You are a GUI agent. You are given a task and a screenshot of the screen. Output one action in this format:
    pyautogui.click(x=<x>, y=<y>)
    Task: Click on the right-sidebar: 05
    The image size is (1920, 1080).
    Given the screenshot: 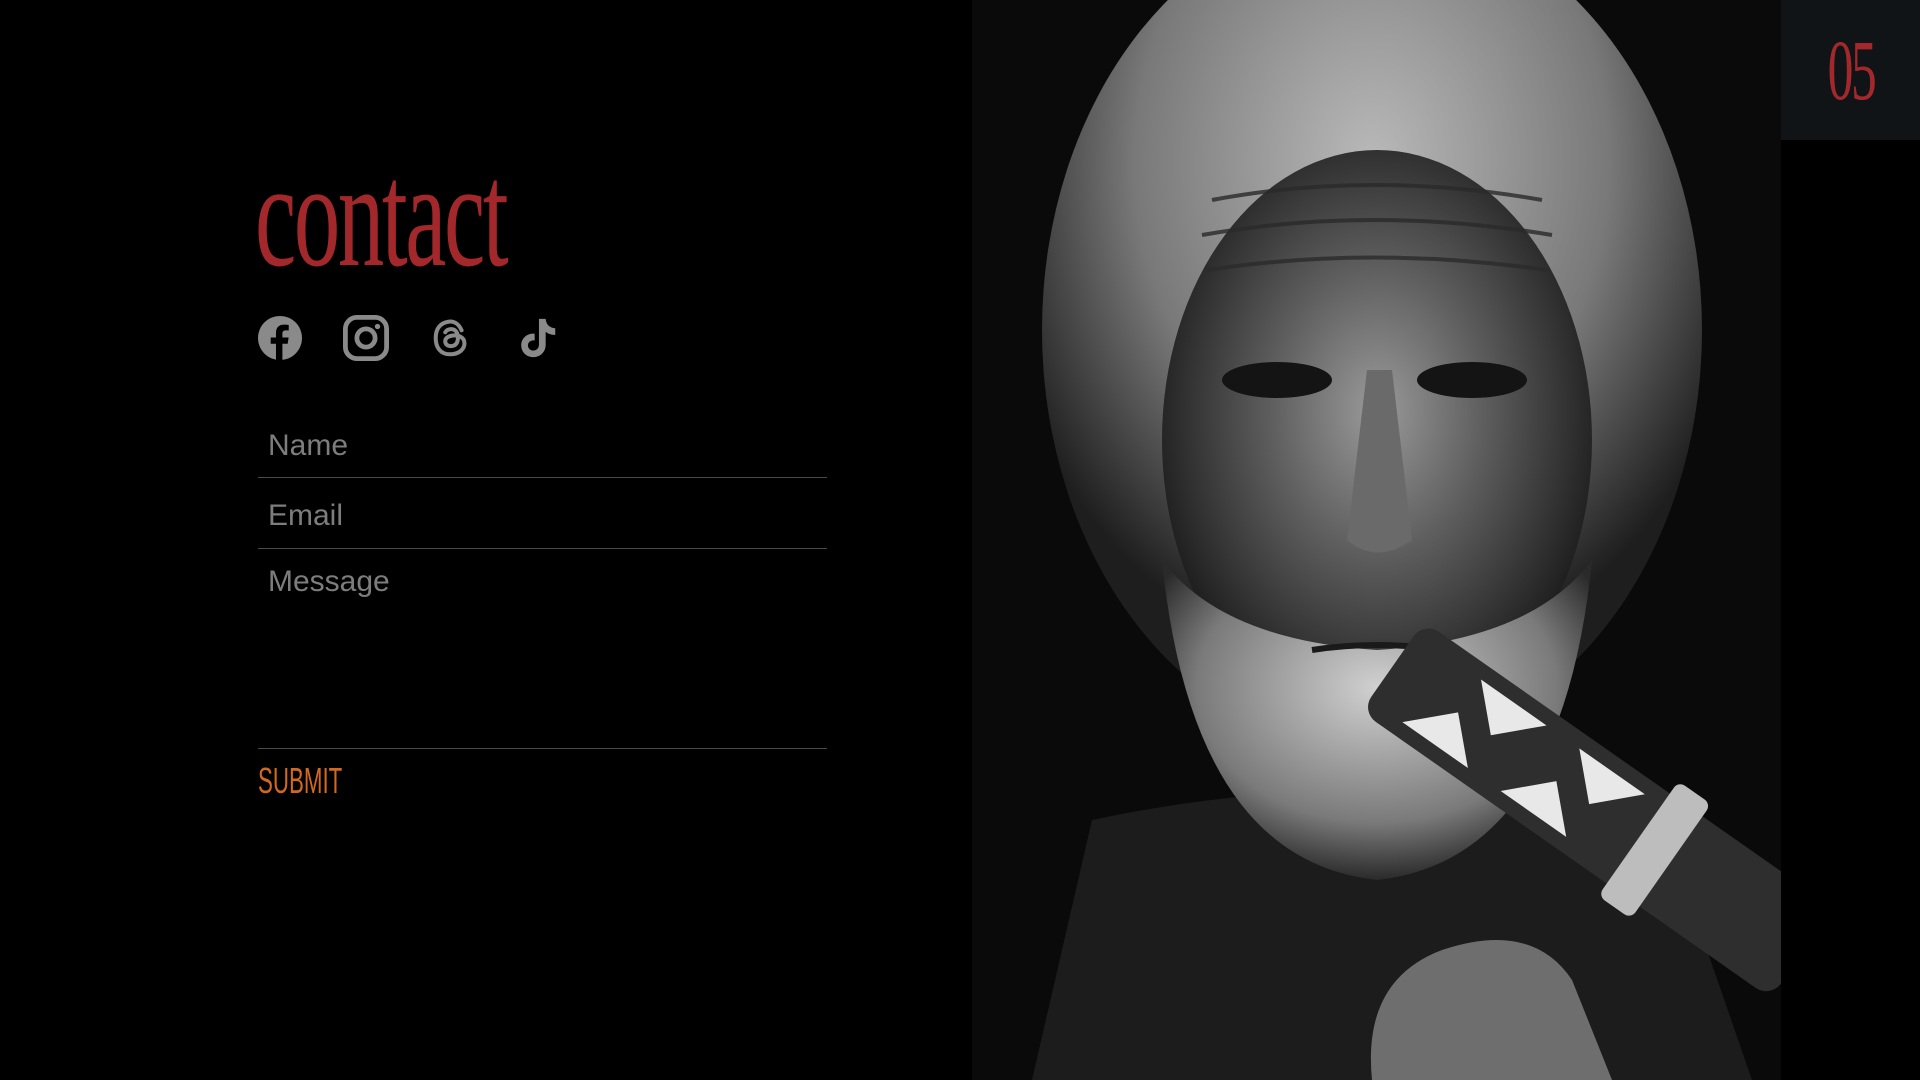 What is the action you would take?
    pyautogui.click(x=1850, y=540)
    